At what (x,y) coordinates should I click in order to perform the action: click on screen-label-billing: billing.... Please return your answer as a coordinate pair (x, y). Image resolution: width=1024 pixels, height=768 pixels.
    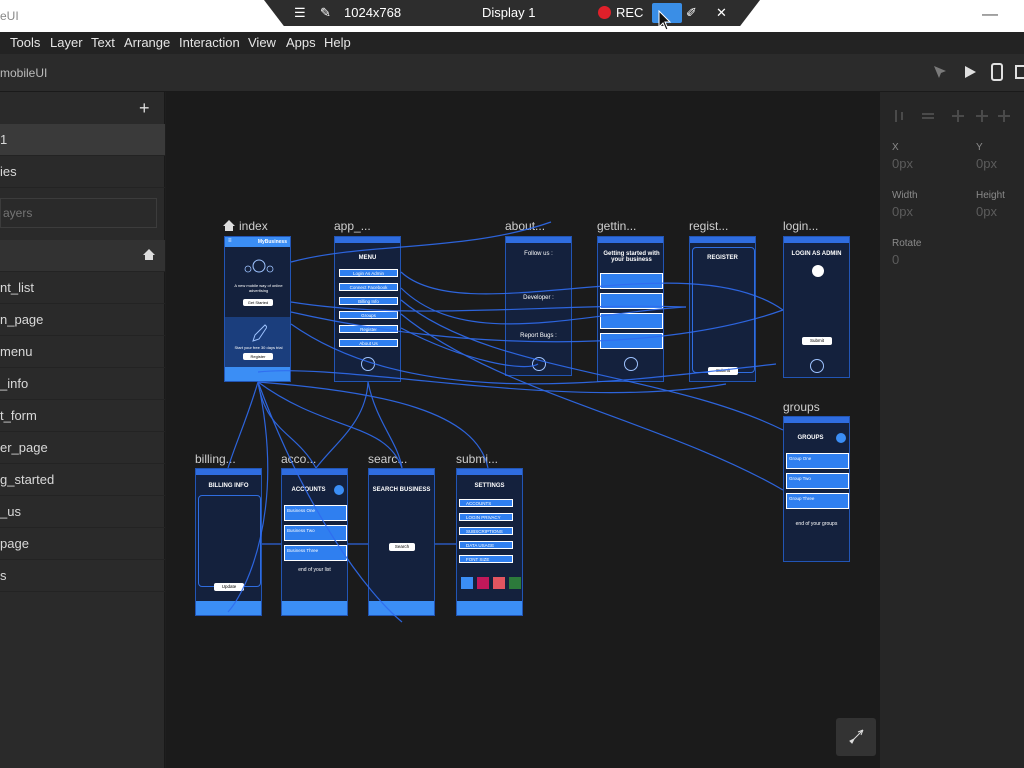
    Looking at the image, I should click on (215, 459).